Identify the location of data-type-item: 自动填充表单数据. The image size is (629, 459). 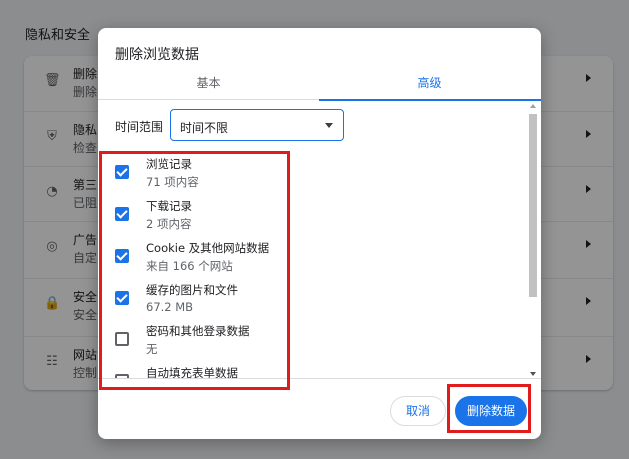
(308, 370).